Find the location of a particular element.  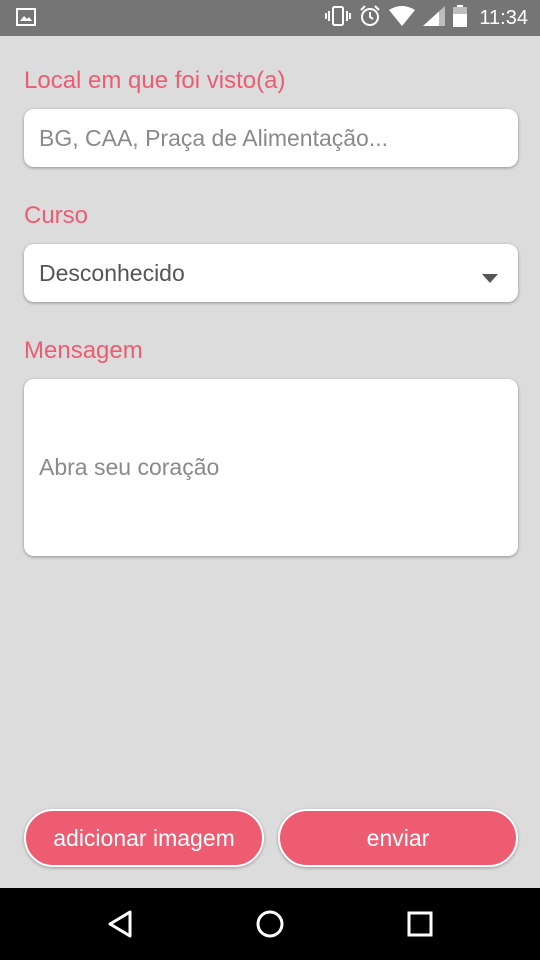

battery-icon is located at coordinates (460, 18).